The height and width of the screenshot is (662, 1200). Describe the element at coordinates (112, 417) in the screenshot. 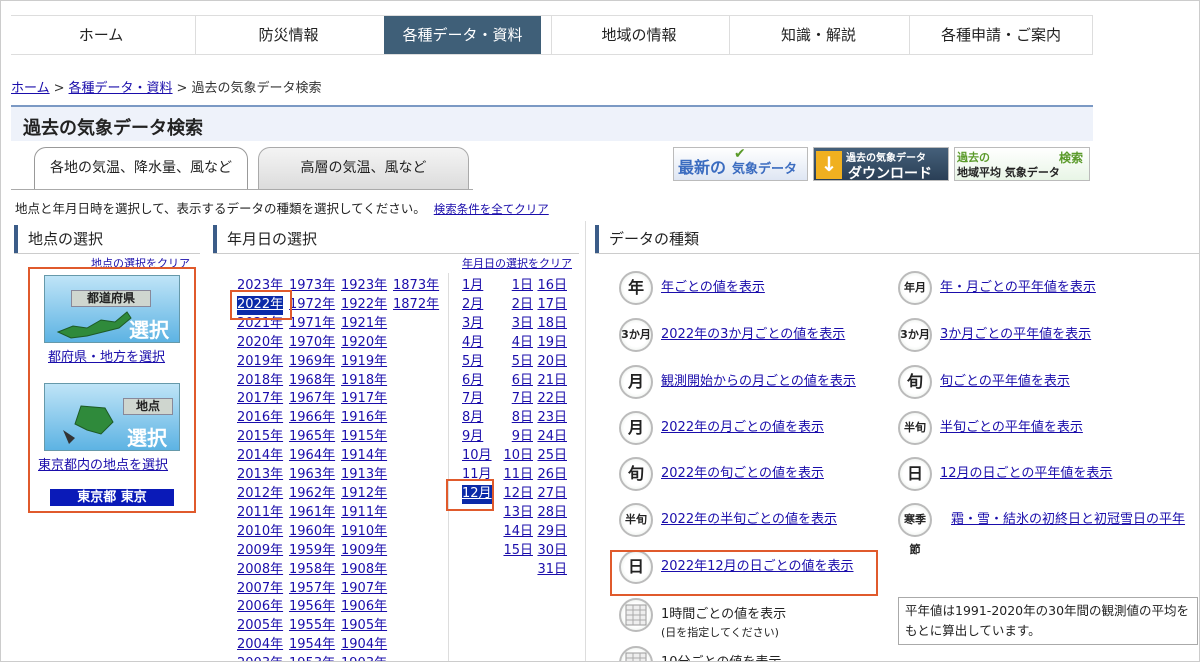

I see `point-select-button: 地点 選択` at that location.